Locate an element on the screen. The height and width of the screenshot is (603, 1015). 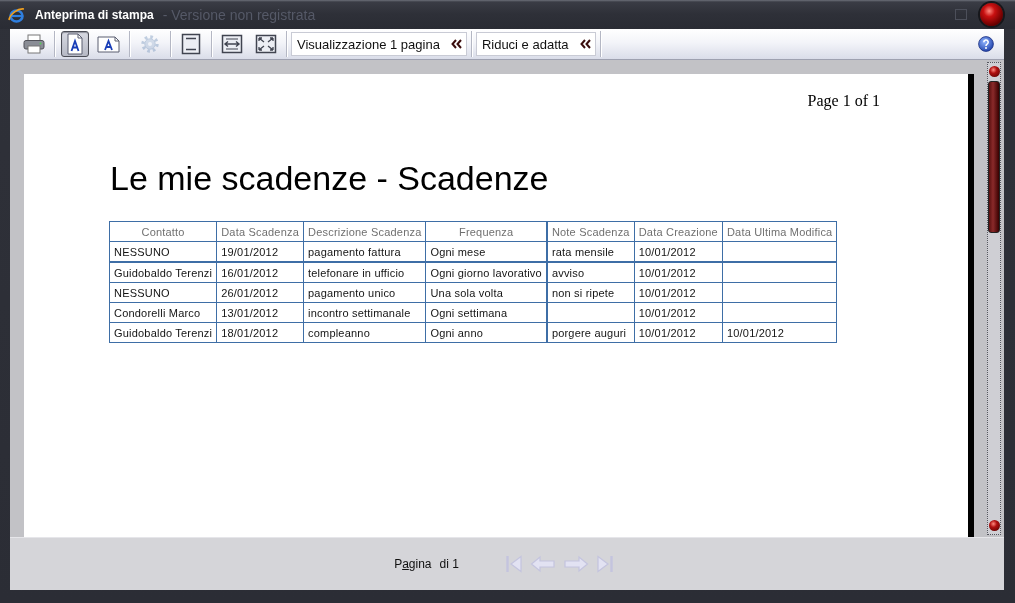
column-header: Data Scadenza is located at coordinates (260, 231).